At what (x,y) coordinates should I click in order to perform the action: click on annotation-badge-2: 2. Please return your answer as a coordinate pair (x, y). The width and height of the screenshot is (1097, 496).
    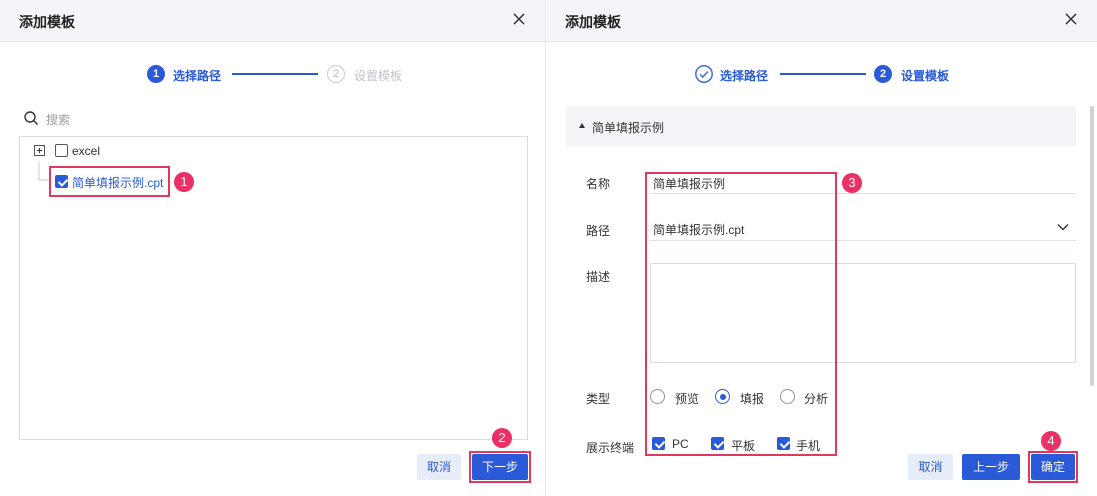
    Looking at the image, I should click on (502, 438).